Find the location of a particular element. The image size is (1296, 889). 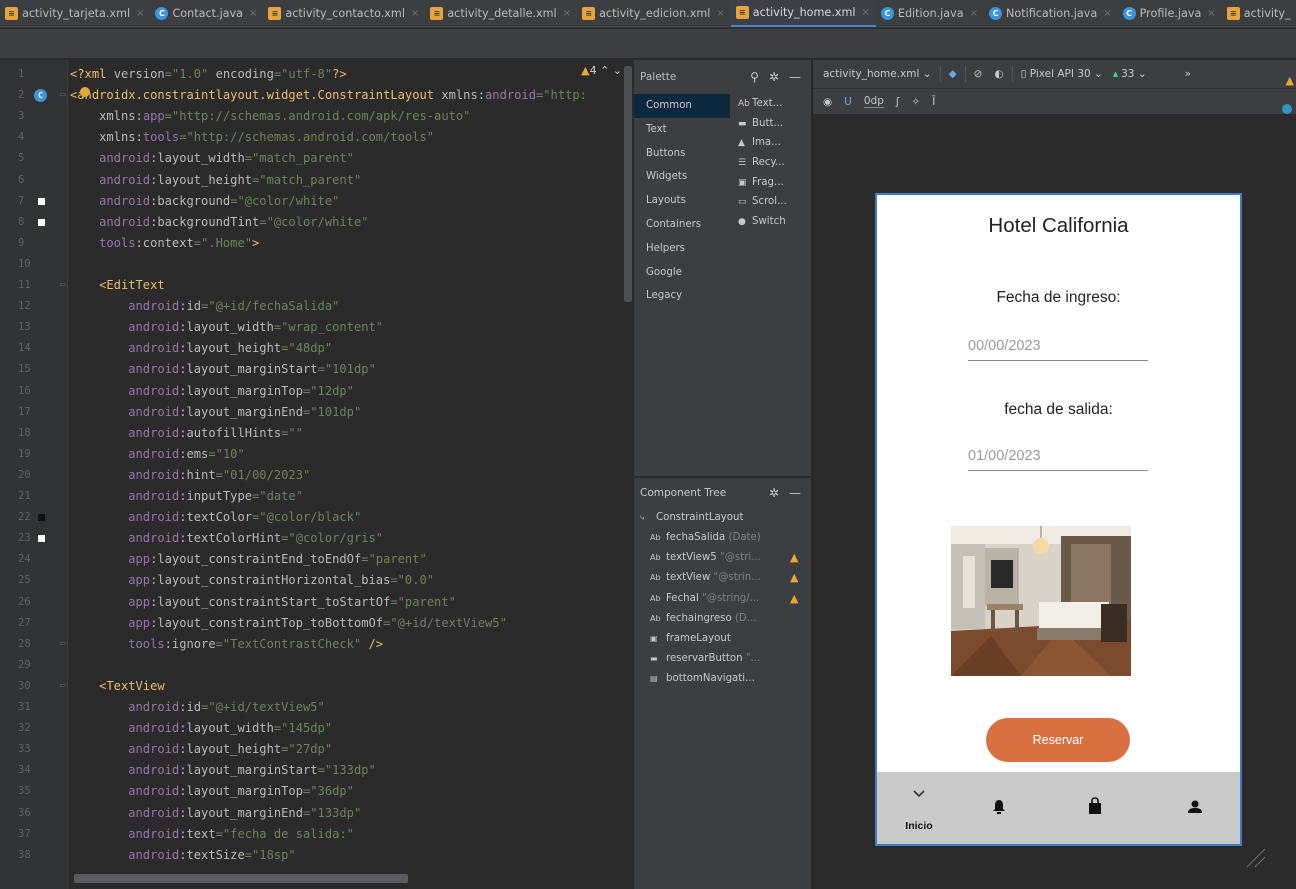

code-line: <?xml version="1.0" encoding="utf-8"?> is located at coordinates (208, 74).